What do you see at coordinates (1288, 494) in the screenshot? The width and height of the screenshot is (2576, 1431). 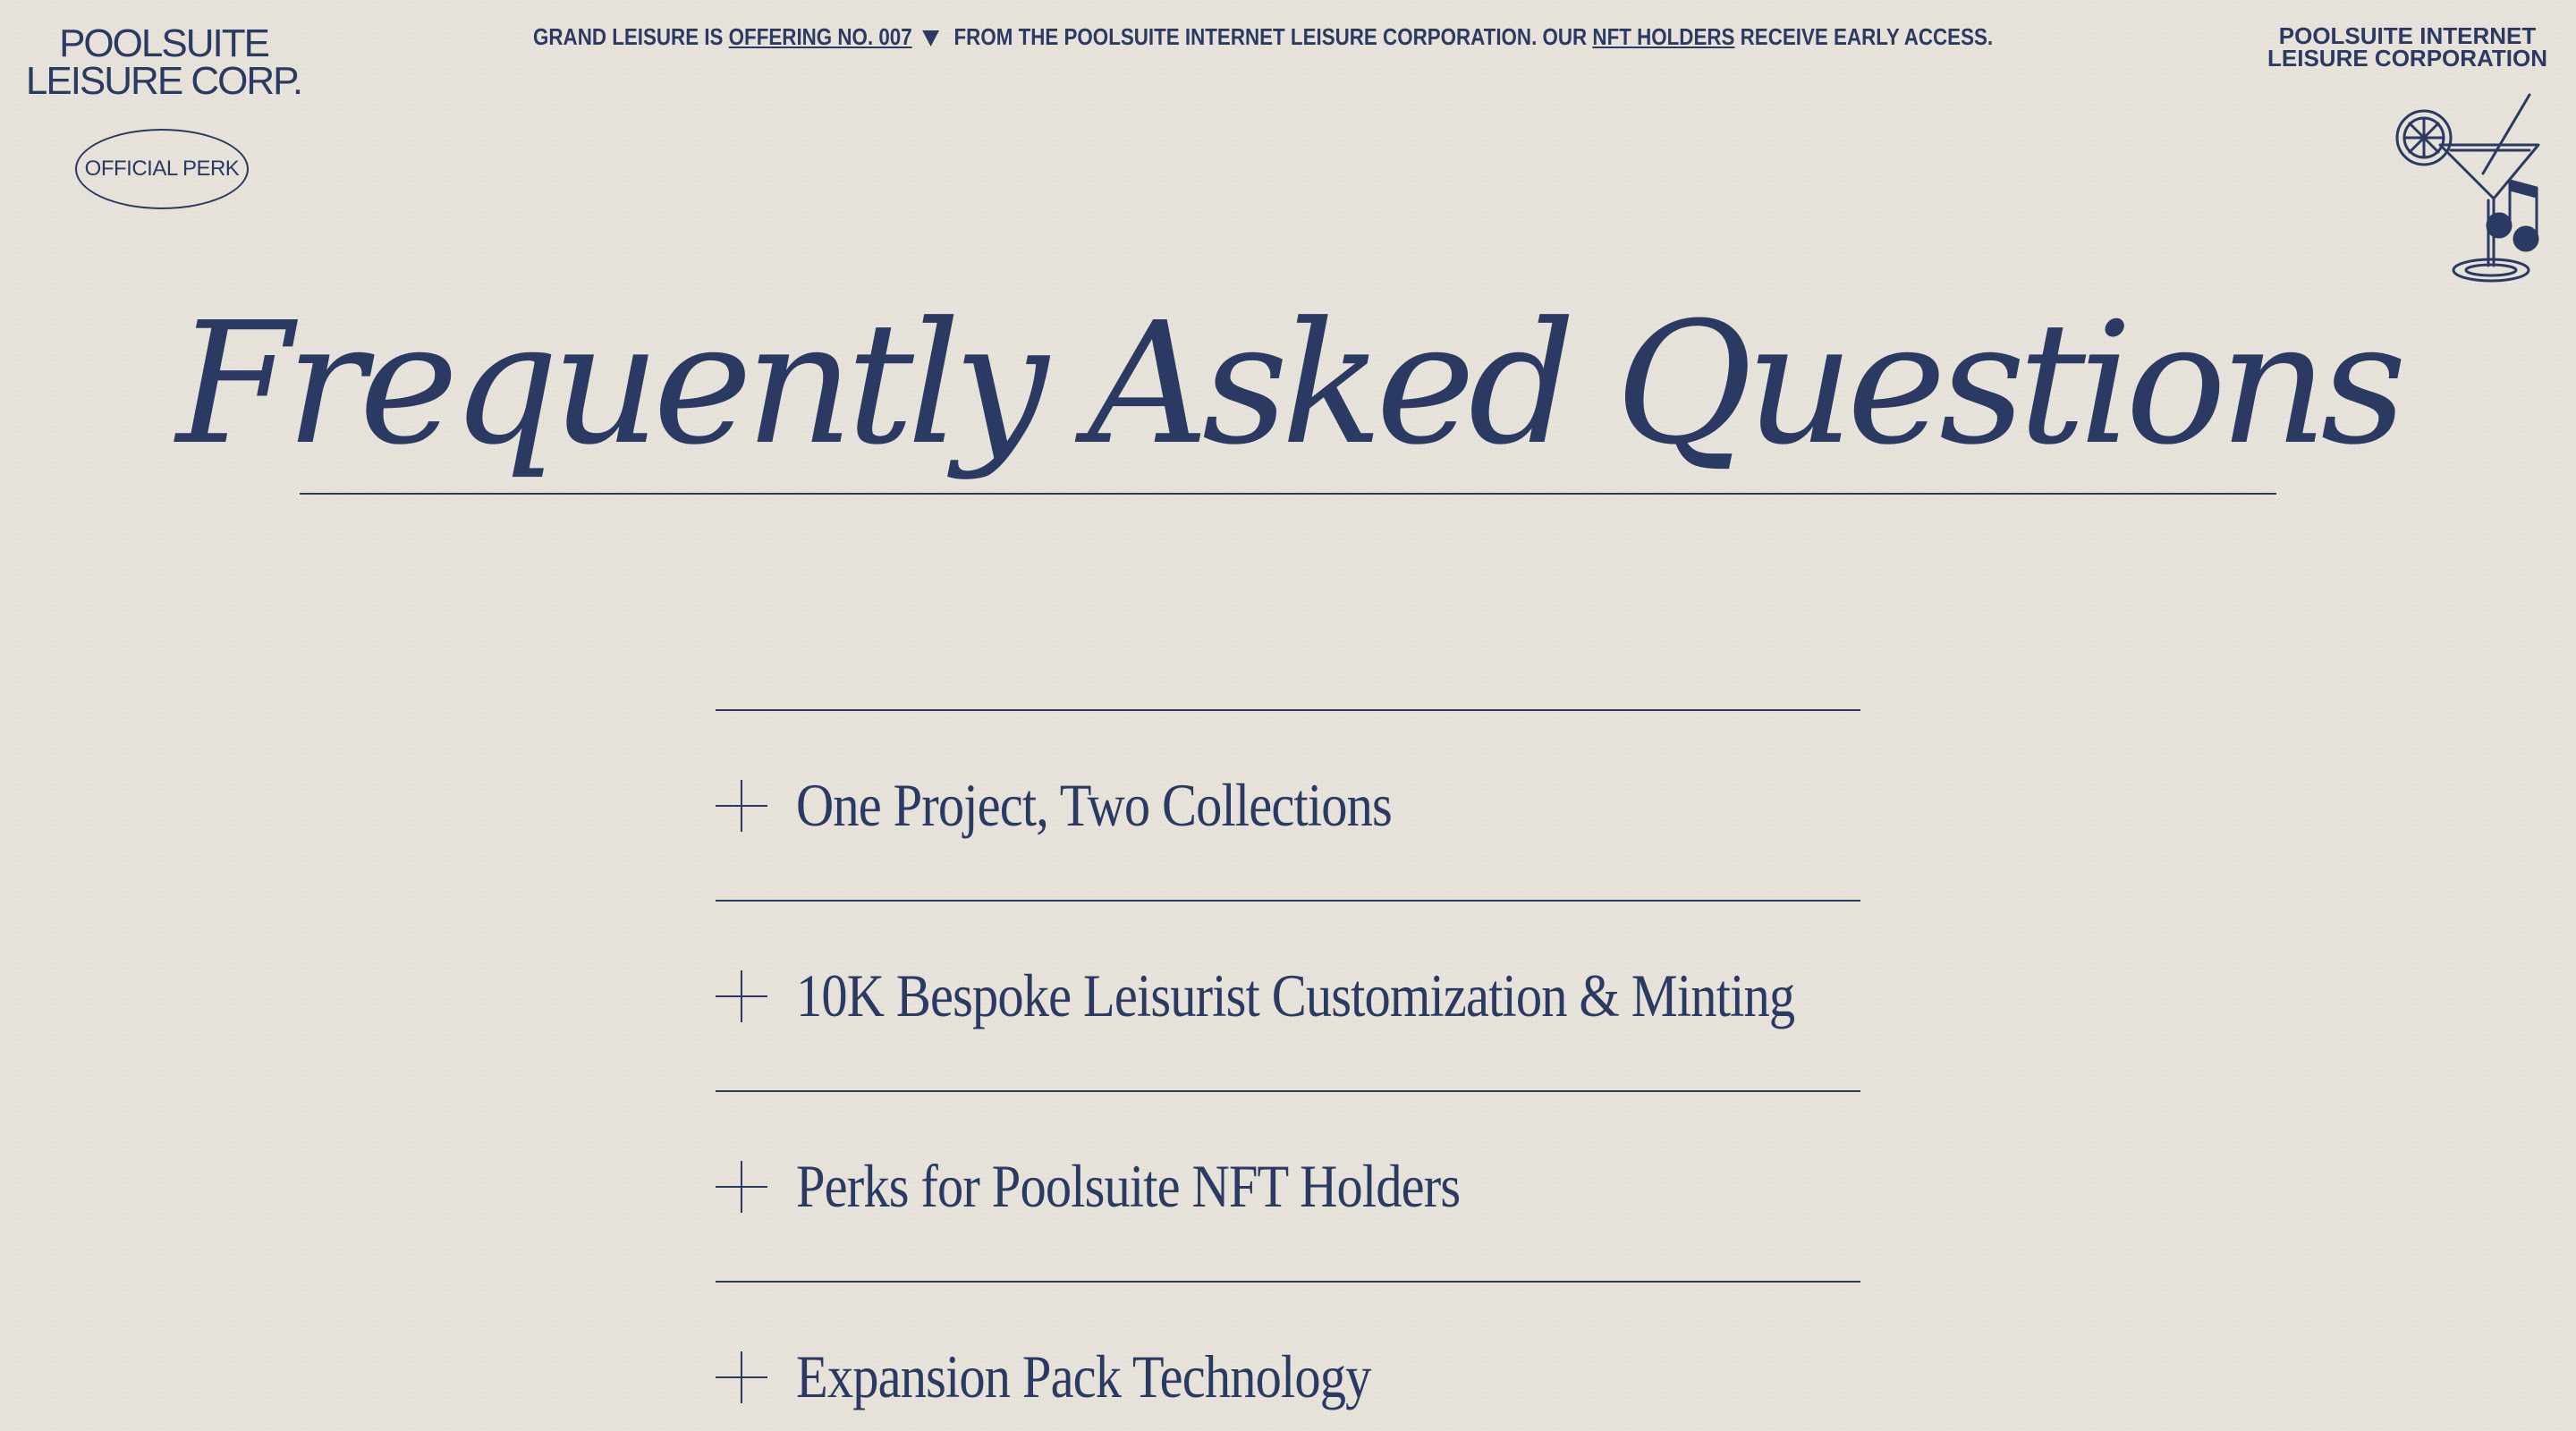 I see `title-divider` at bounding box center [1288, 494].